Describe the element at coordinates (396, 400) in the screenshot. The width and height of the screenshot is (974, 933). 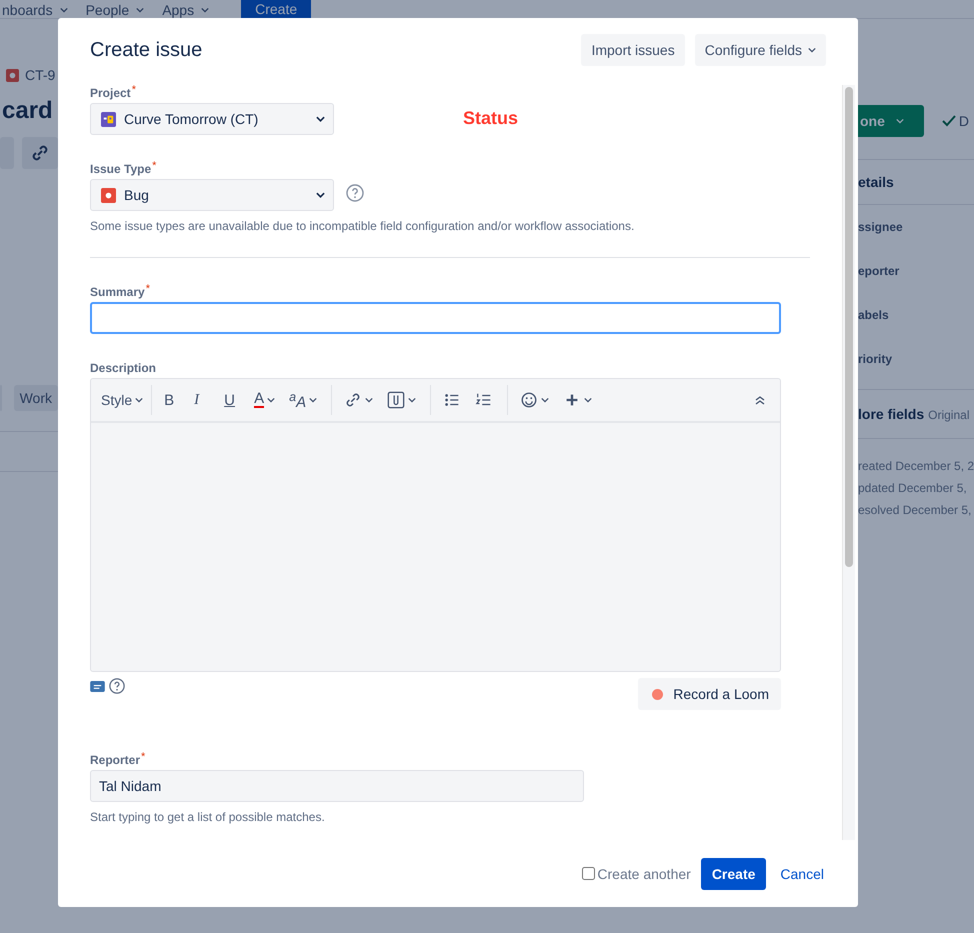
I see `paperclip-icon` at that location.